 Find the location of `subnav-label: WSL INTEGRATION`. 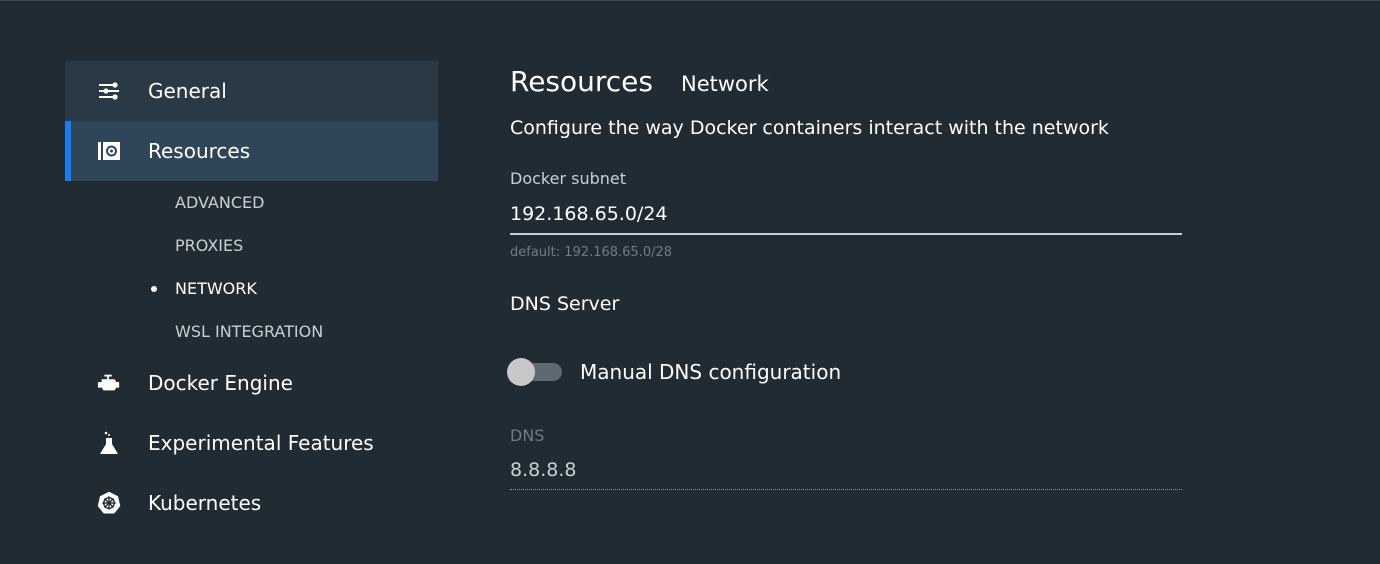

subnav-label: WSL INTEGRATION is located at coordinates (249, 331).